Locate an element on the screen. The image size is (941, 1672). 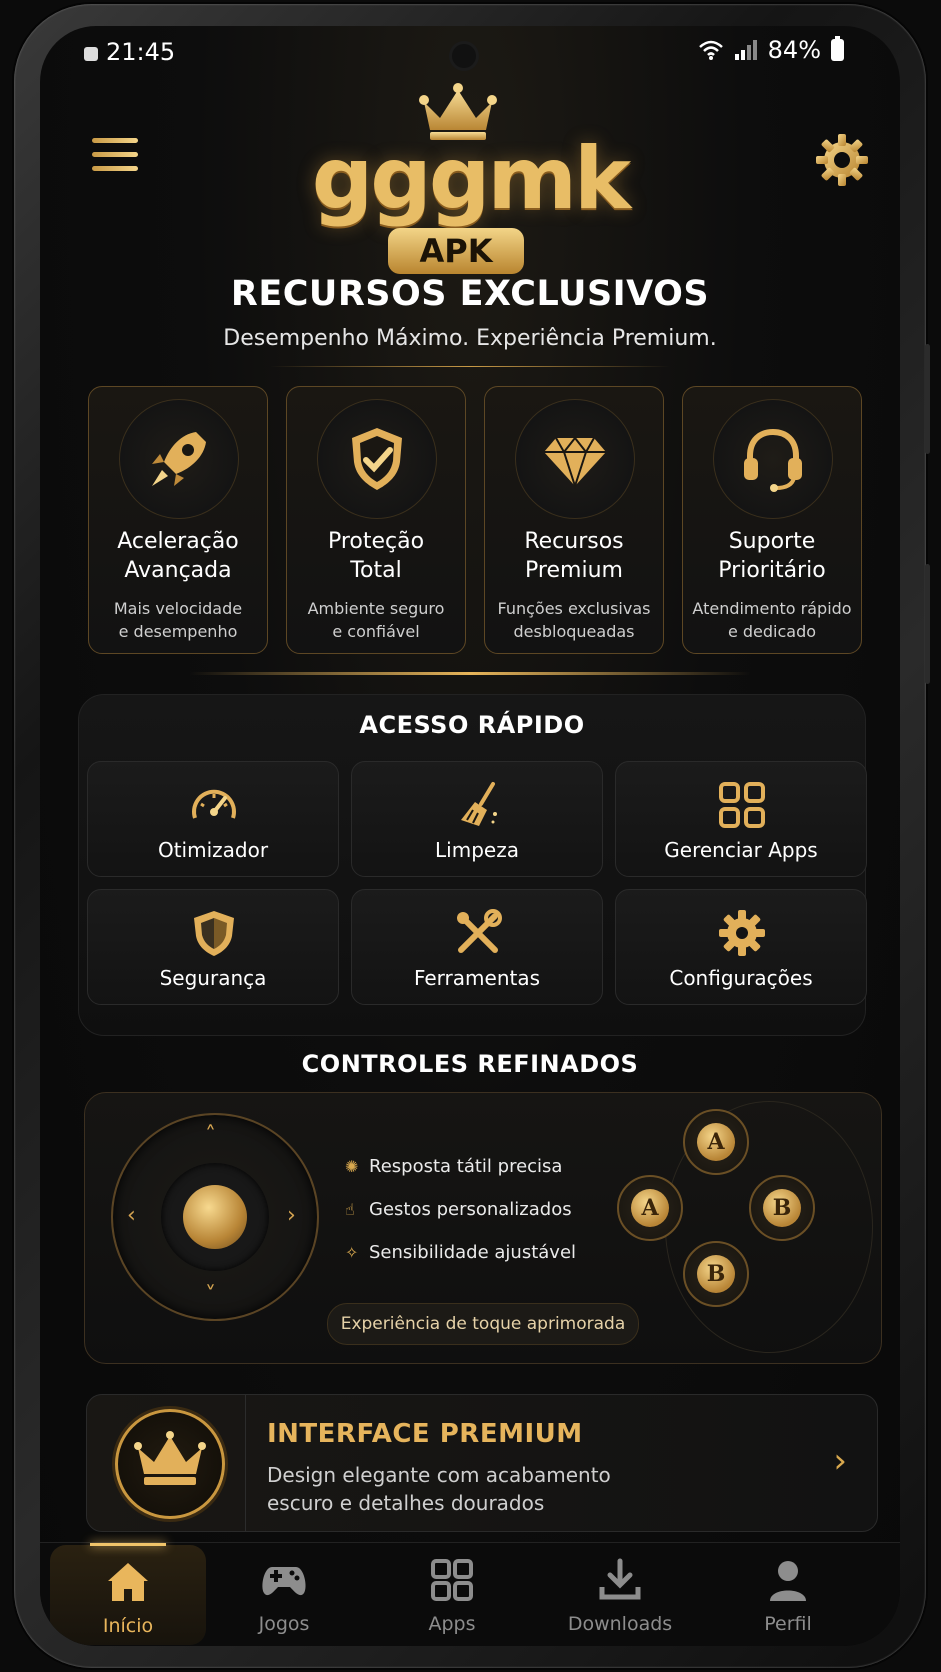
power-button is located at coordinates (927, 624).